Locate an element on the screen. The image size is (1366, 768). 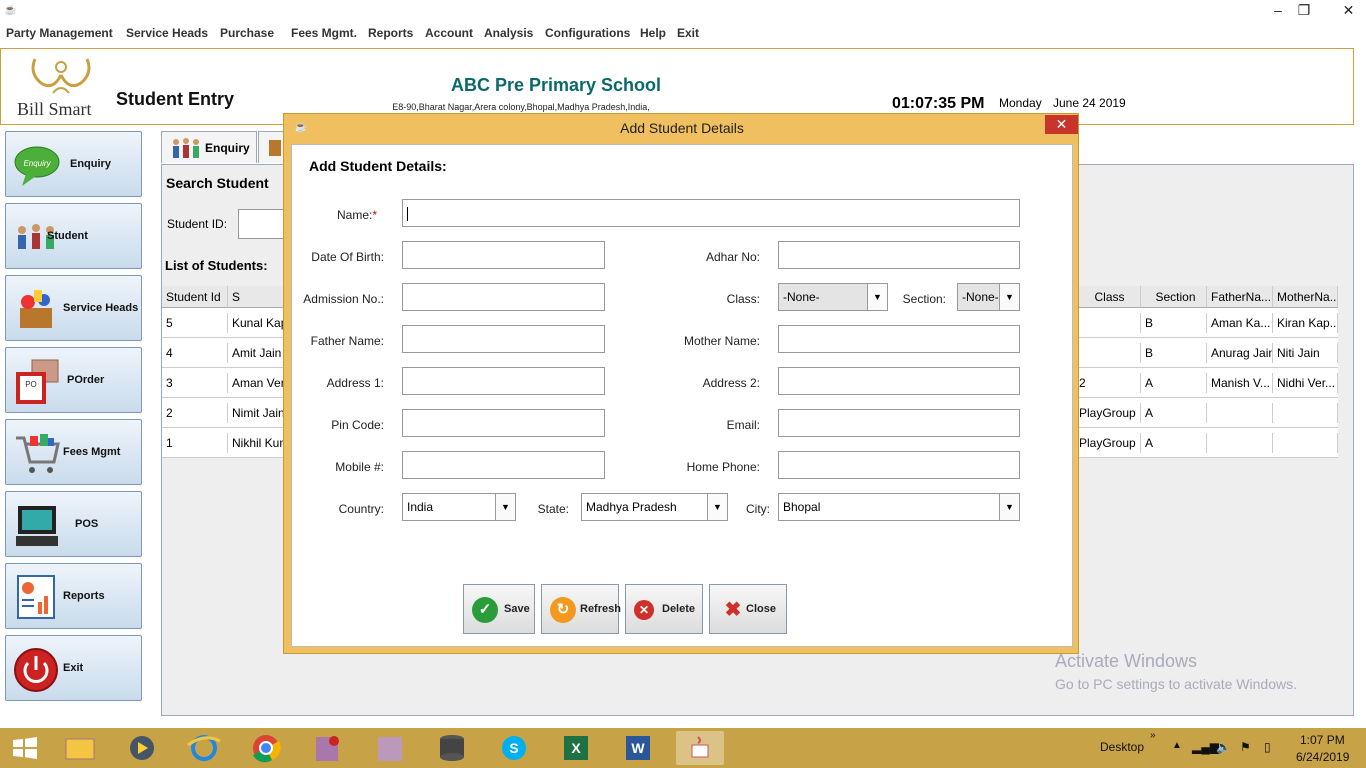
page-title: Student Entry is located at coordinates (175, 99).